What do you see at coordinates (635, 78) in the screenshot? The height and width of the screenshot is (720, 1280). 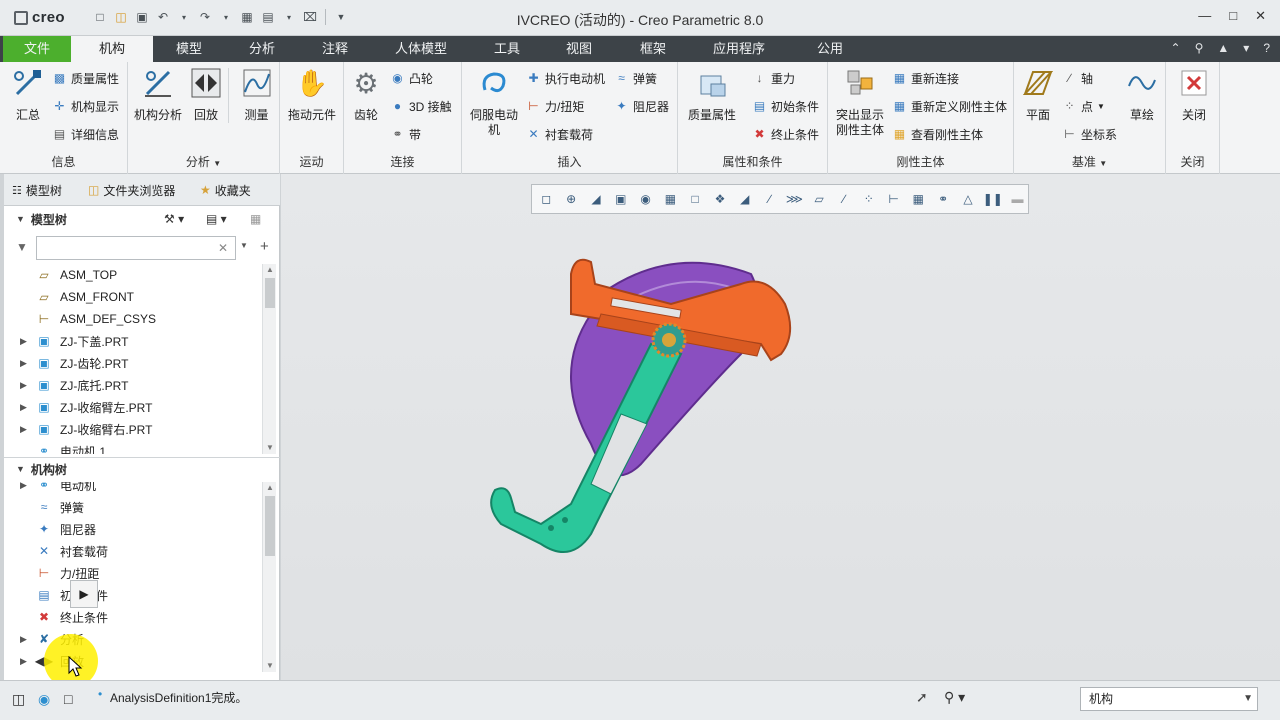 I see `spring-button: ≈ 弹簧` at bounding box center [635, 78].